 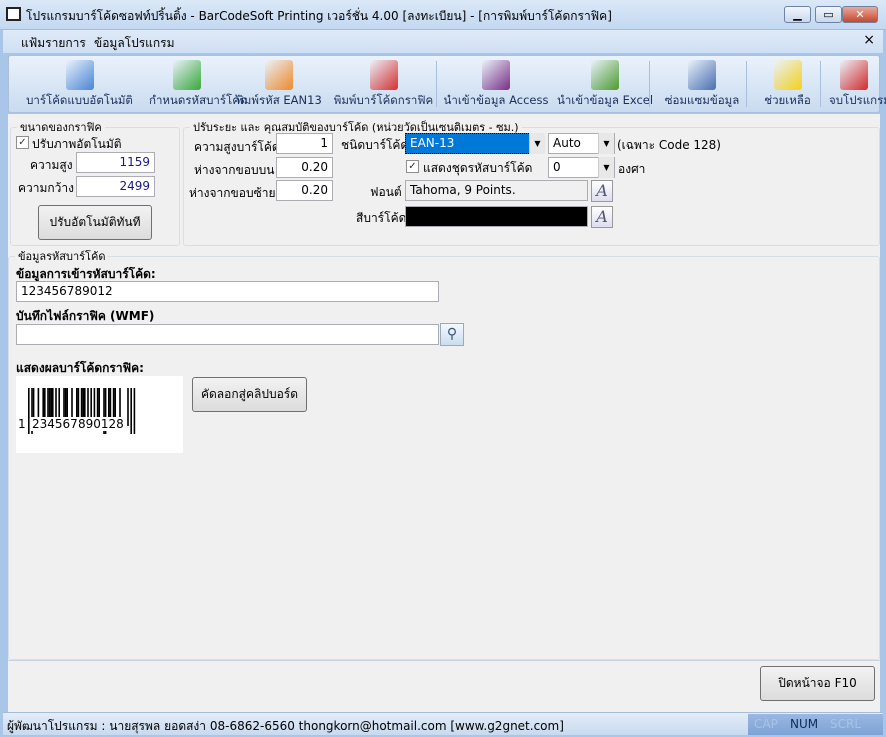 What do you see at coordinates (432, 143) in the screenshot?
I see `selected-value: EAN-13` at bounding box center [432, 143].